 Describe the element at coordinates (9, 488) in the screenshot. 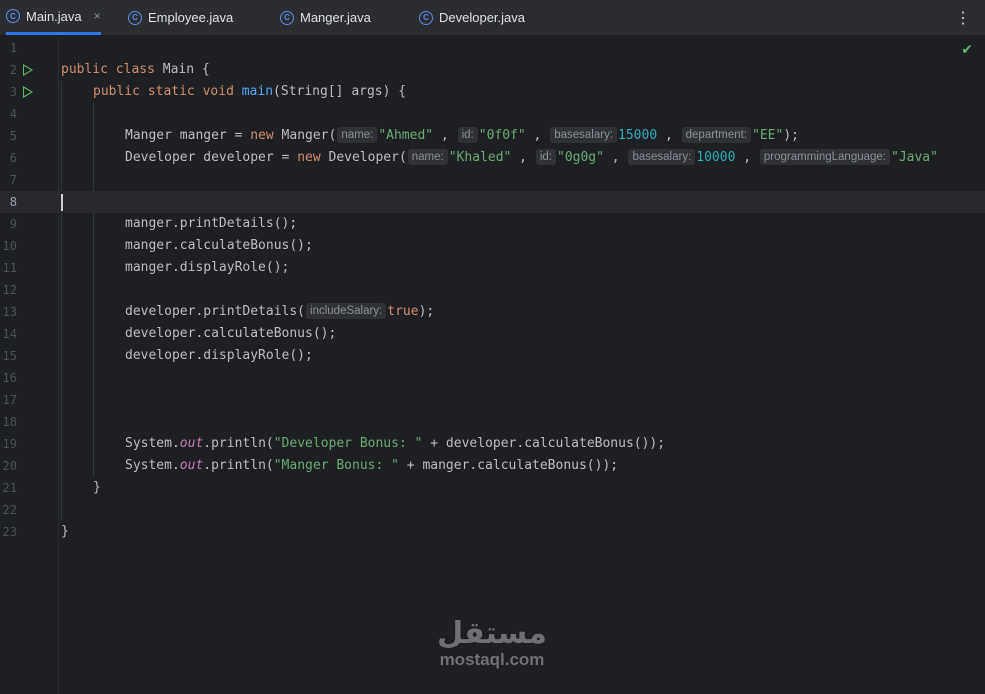

I see `line-number: 21` at that location.